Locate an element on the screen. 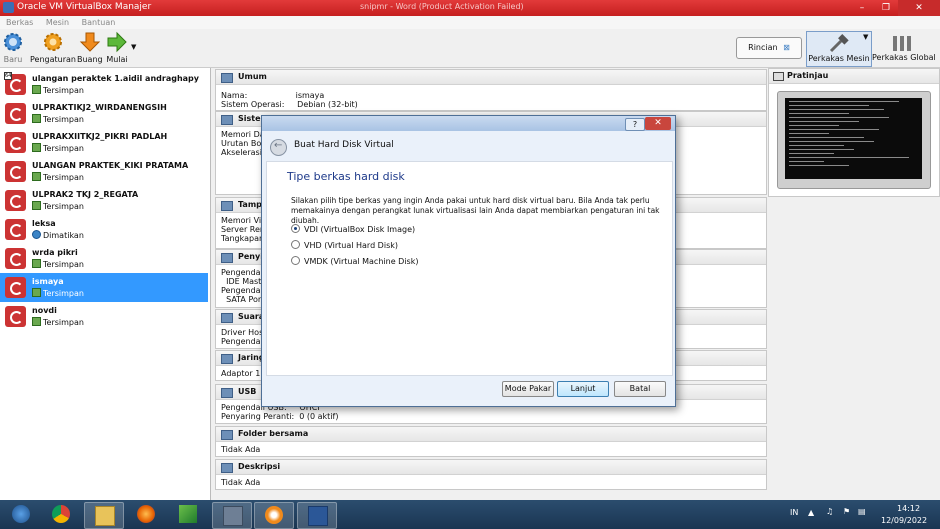  taskbar-virtualbox is located at coordinates (232, 515).